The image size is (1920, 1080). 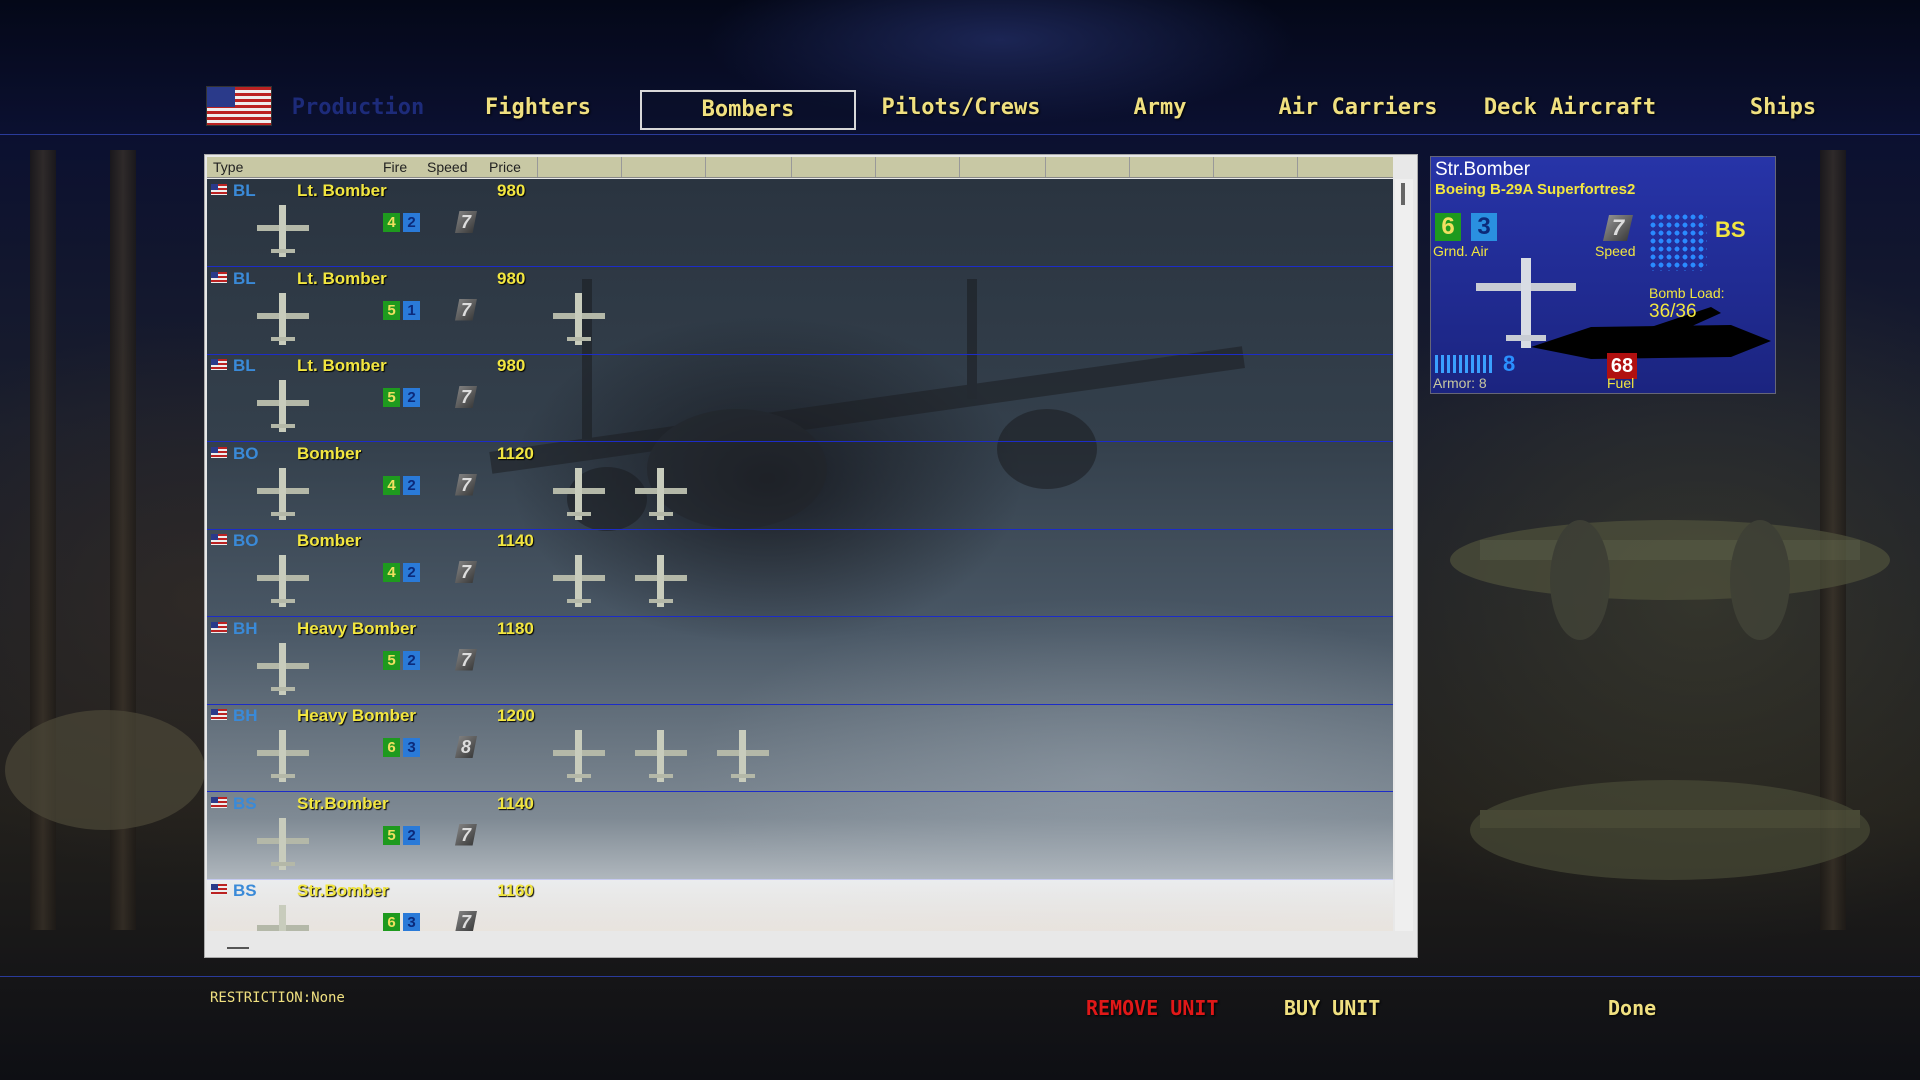 I want to click on unit-row: BL Lt. Bomber 980 5 2 7, so click(x=800, y=398).